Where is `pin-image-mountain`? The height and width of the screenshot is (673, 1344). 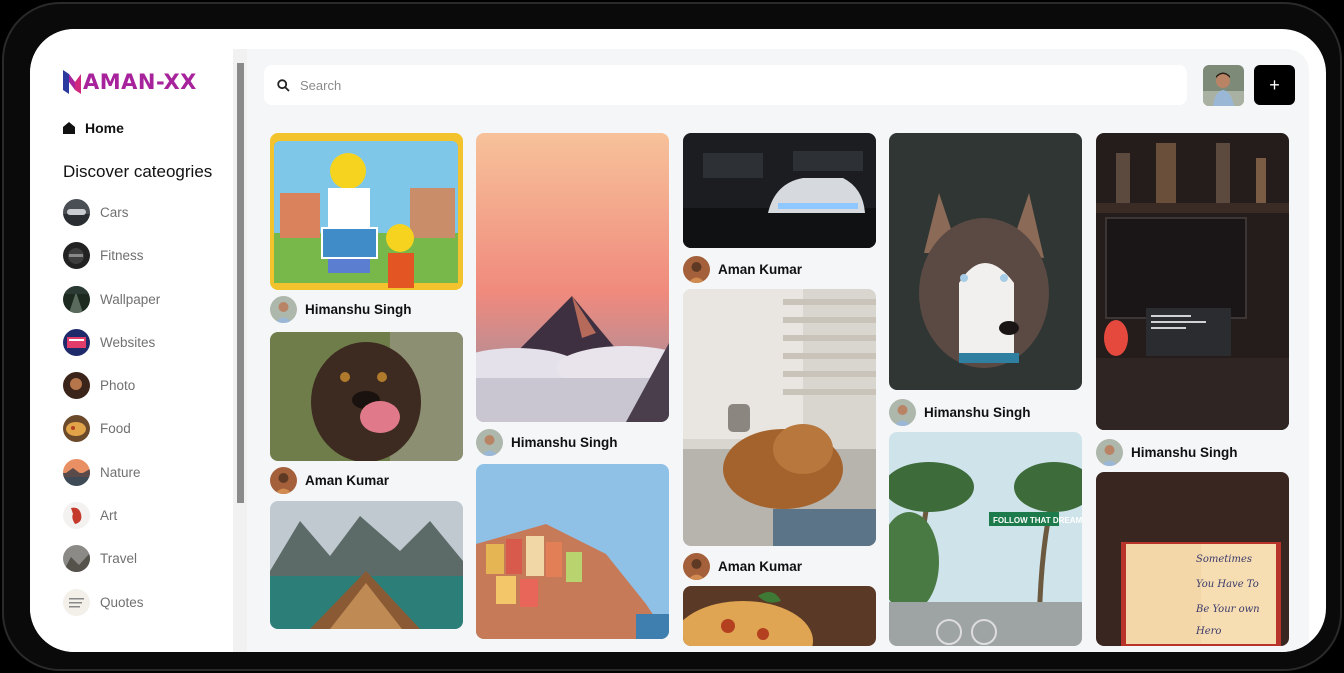
pin-image-mountain is located at coordinates (572, 277).